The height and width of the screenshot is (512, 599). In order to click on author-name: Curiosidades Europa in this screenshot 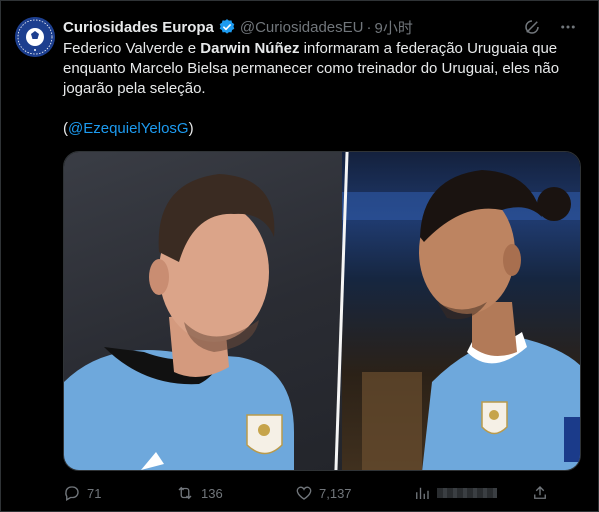, I will do `click(138, 27)`.